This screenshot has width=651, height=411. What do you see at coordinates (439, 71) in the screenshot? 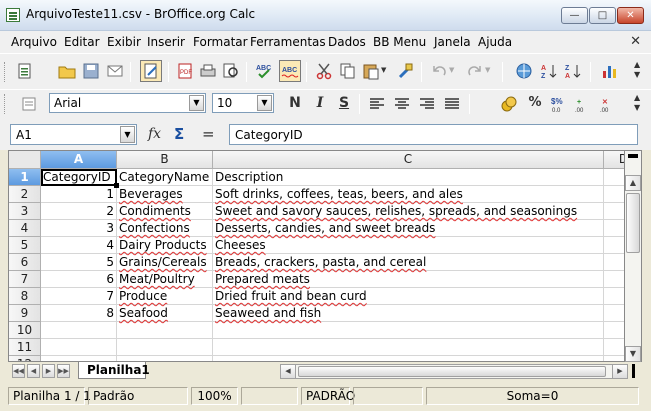
I see `undo-icon` at bounding box center [439, 71].